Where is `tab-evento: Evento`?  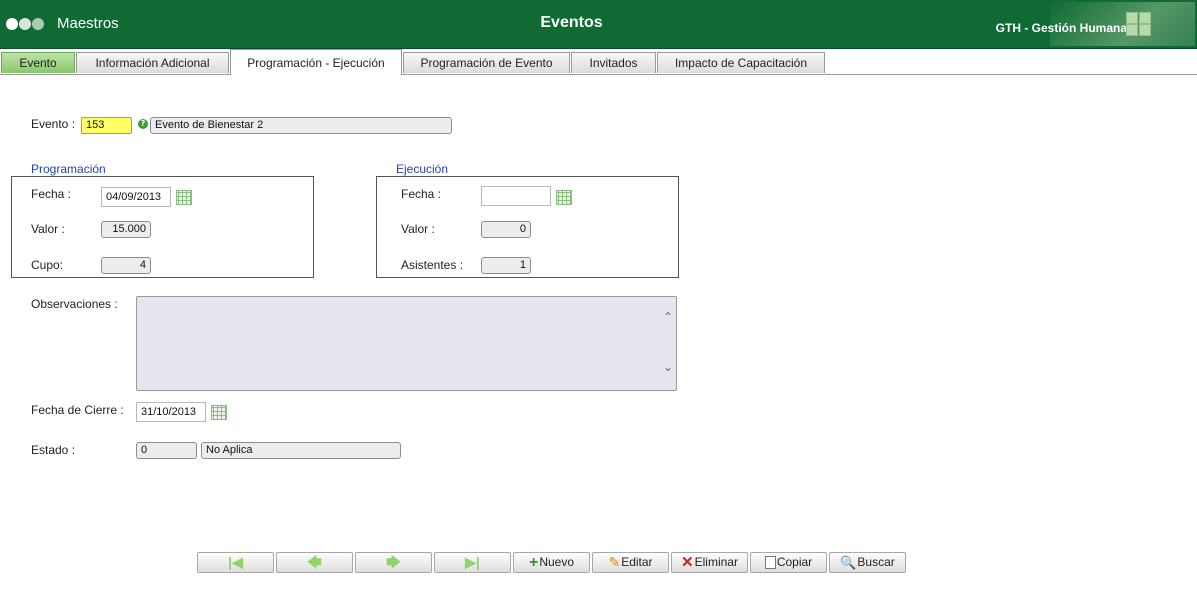
tab-evento: Evento is located at coordinates (38, 62).